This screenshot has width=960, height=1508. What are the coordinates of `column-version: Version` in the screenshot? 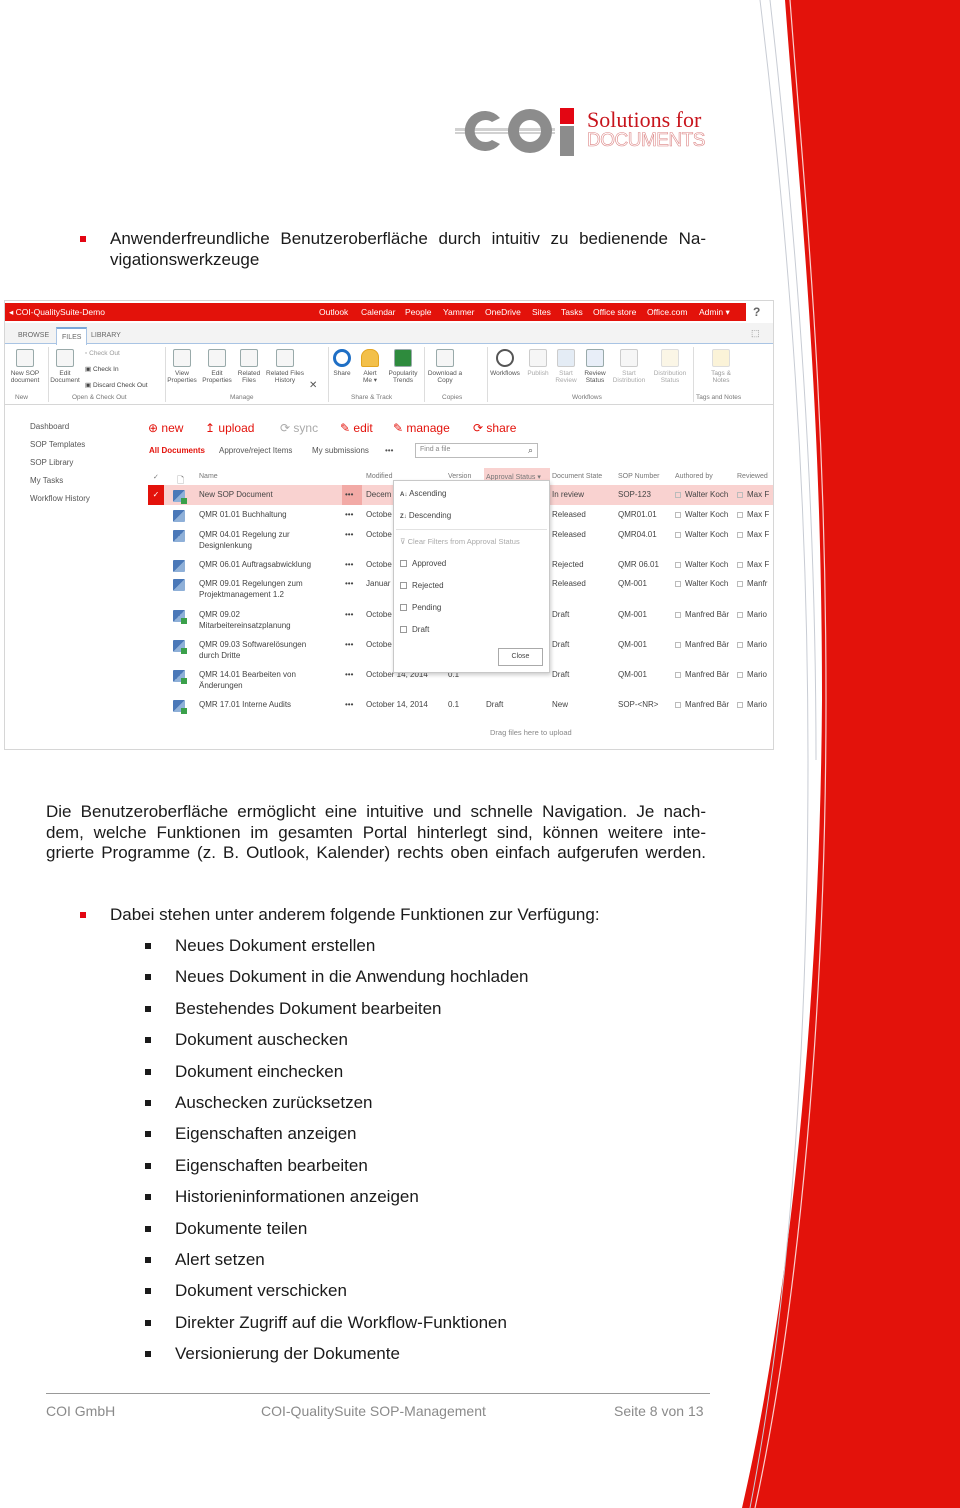 It's located at (459, 476).